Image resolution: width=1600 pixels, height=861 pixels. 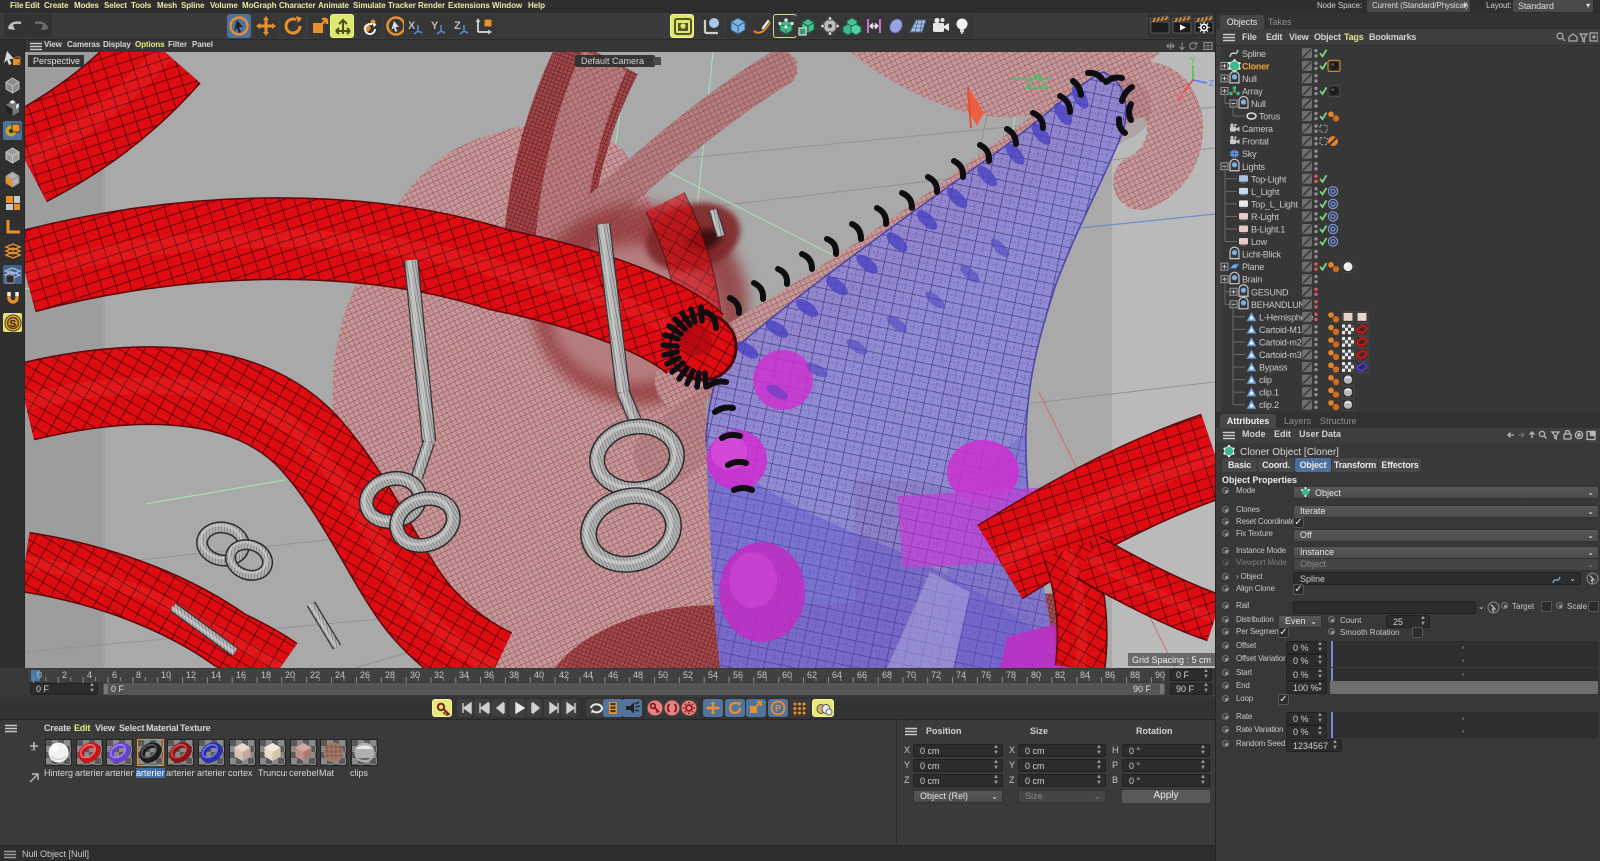 What do you see at coordinates (1280, 355) in the screenshot?
I see `svg-text: Cartoid-m3` at bounding box center [1280, 355].